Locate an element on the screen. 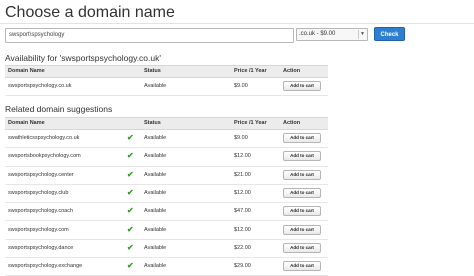 This screenshot has width=474, height=276. domain-name: swsportspsychology.center is located at coordinates (41, 174).